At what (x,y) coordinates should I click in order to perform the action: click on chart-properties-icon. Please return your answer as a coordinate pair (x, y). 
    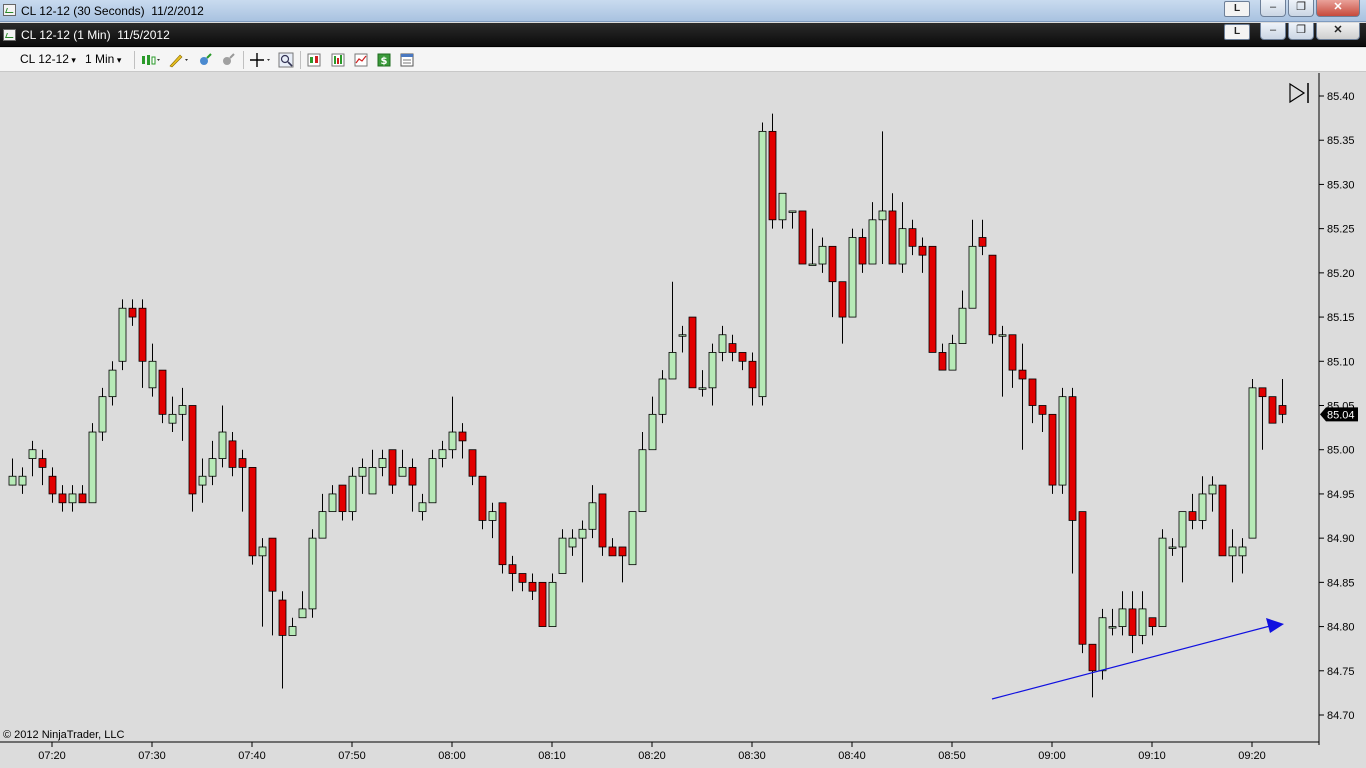
    Looking at the image, I should click on (361, 60).